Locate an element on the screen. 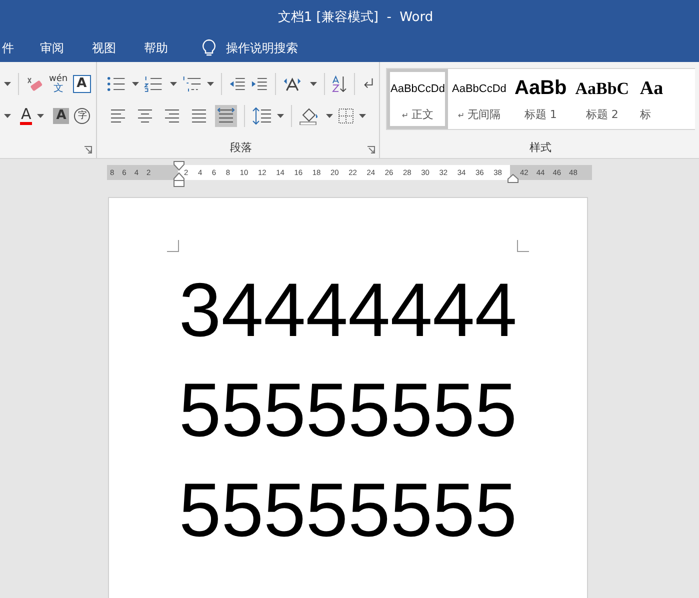  borders-icon is located at coordinates (346, 116).